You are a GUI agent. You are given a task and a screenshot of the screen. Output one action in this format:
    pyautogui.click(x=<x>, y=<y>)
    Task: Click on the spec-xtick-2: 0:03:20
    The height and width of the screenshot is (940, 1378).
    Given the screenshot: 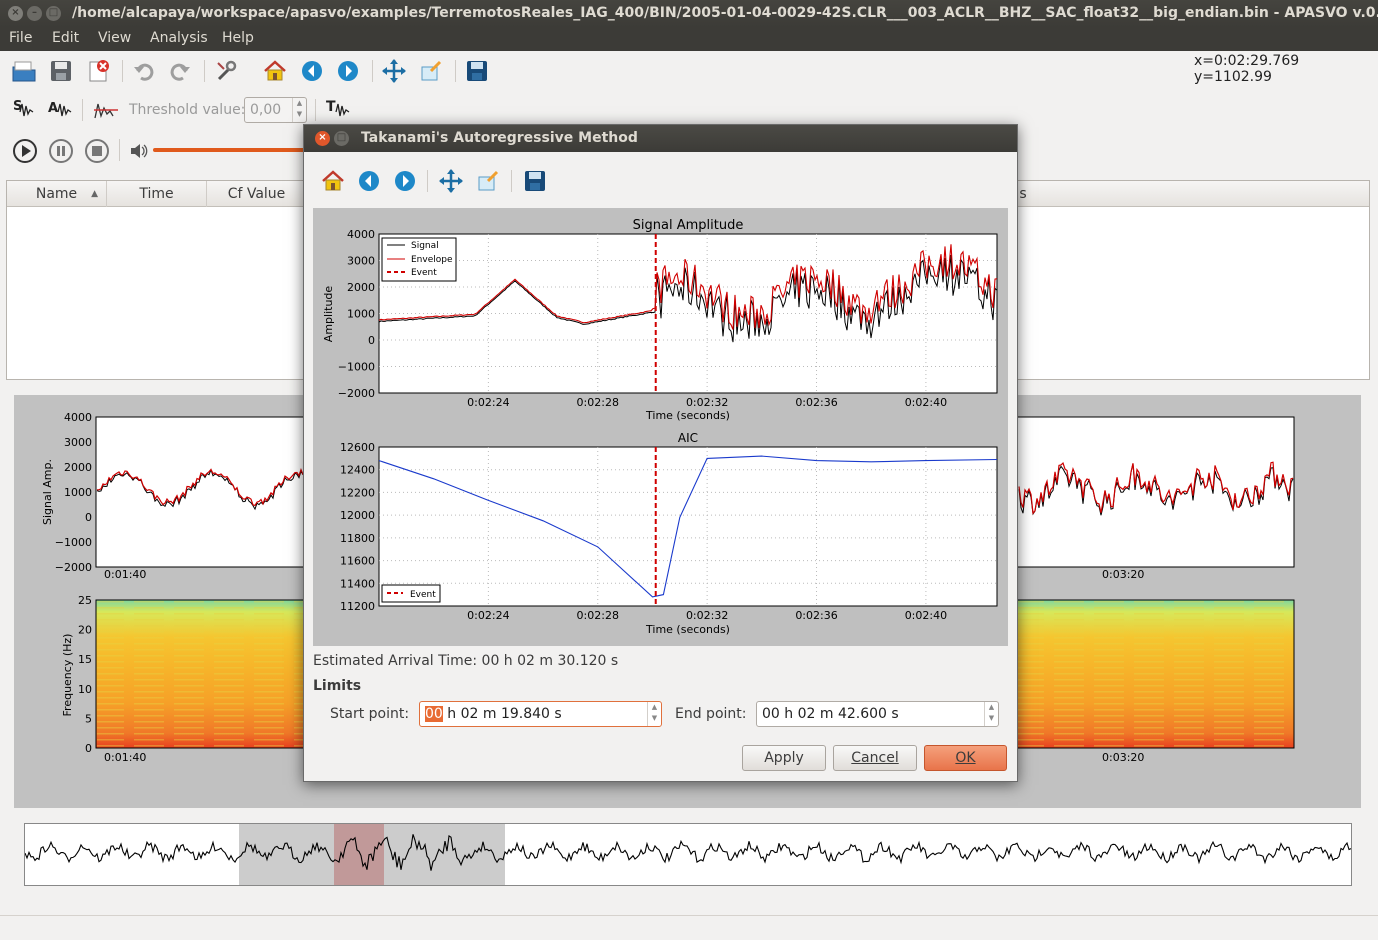 What is the action you would take?
    pyautogui.click(x=1123, y=757)
    